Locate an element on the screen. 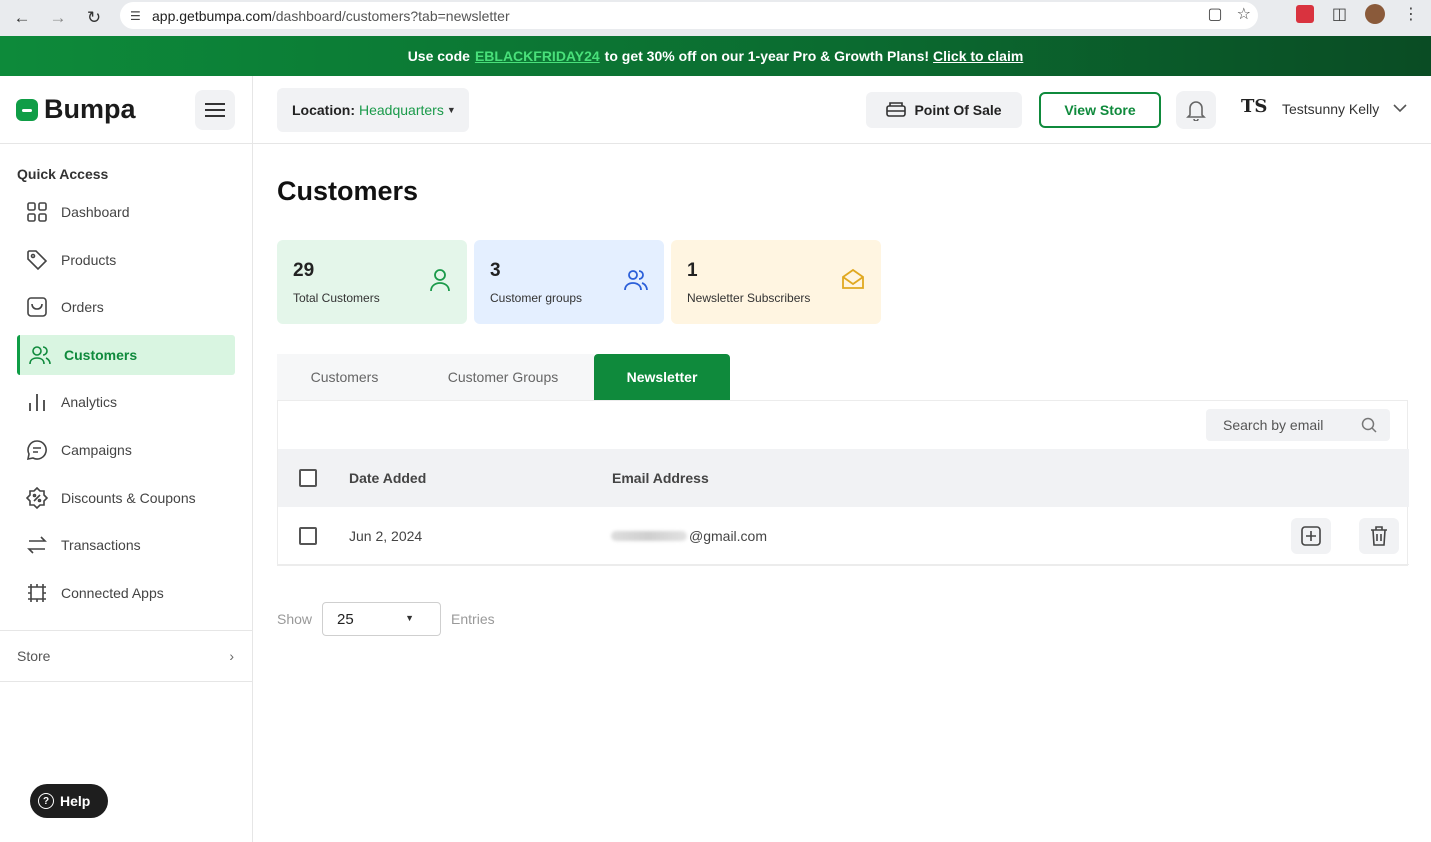 This screenshot has width=1431, height=842. bookmark-star-icon: ☆ is located at coordinates (1244, 14).